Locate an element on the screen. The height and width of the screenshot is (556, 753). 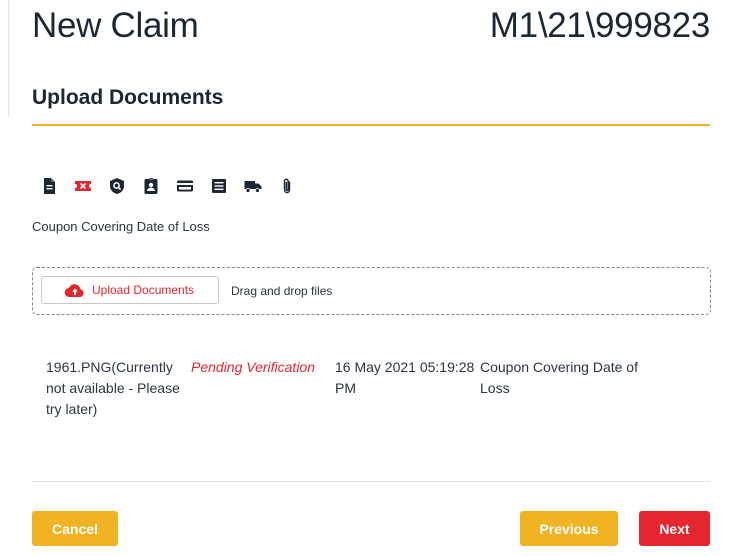
document-icon is located at coordinates (57, 186).